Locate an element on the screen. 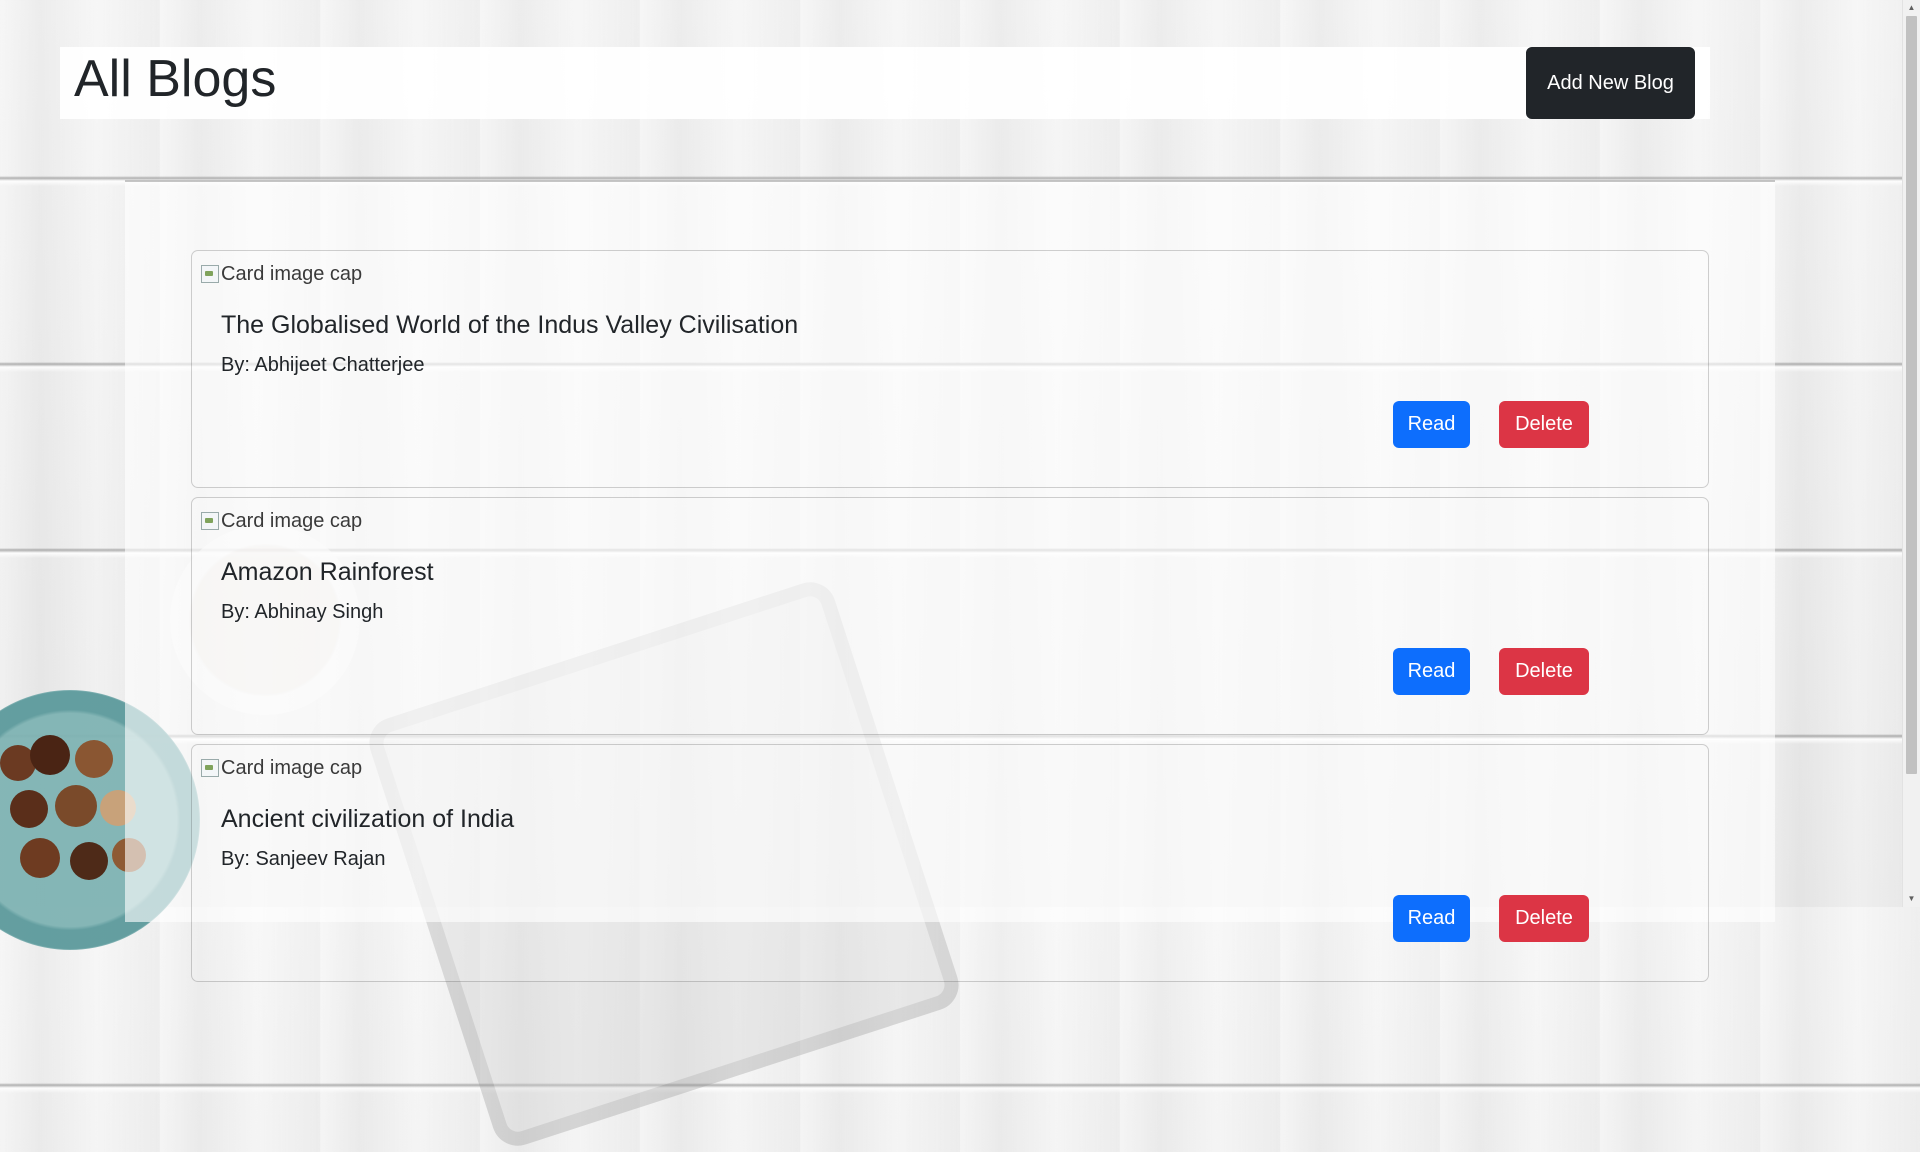 The width and height of the screenshot is (1920, 1152). blog-author: By: Sanjeev Rajan is located at coordinates (303, 859).